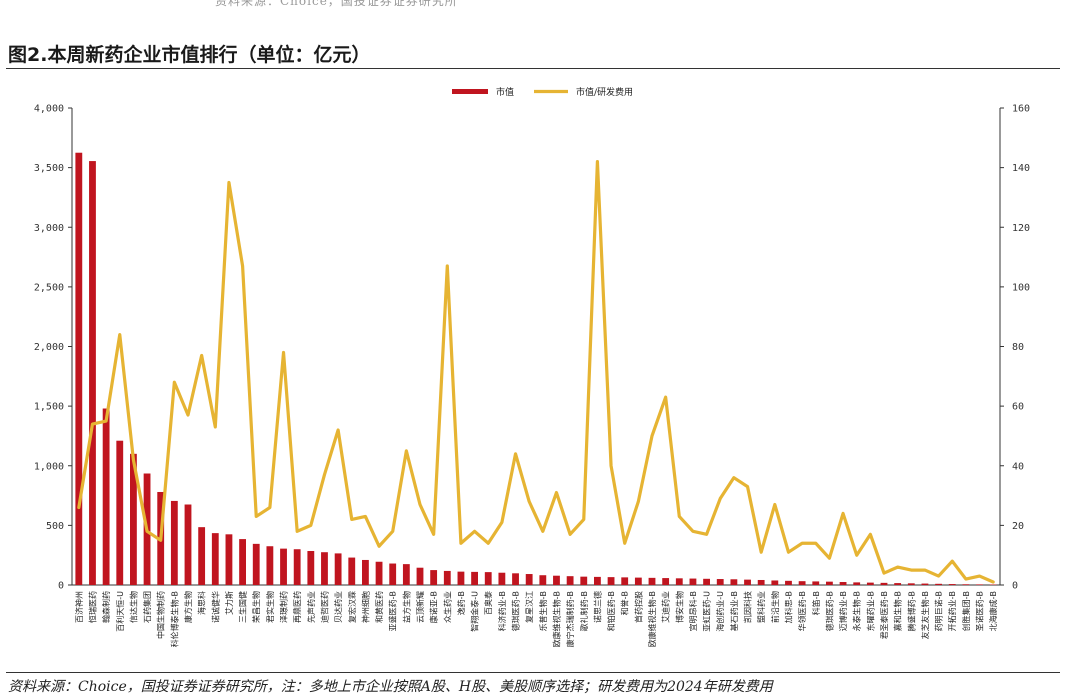  Describe the element at coordinates (802, 611) in the screenshot. I see `category-label: 华领医药-B` at that location.